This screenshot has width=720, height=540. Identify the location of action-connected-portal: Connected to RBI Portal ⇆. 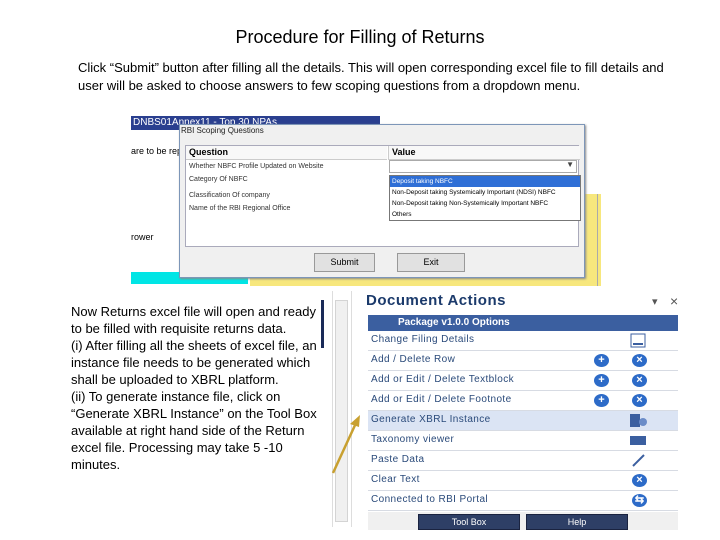
(523, 501).